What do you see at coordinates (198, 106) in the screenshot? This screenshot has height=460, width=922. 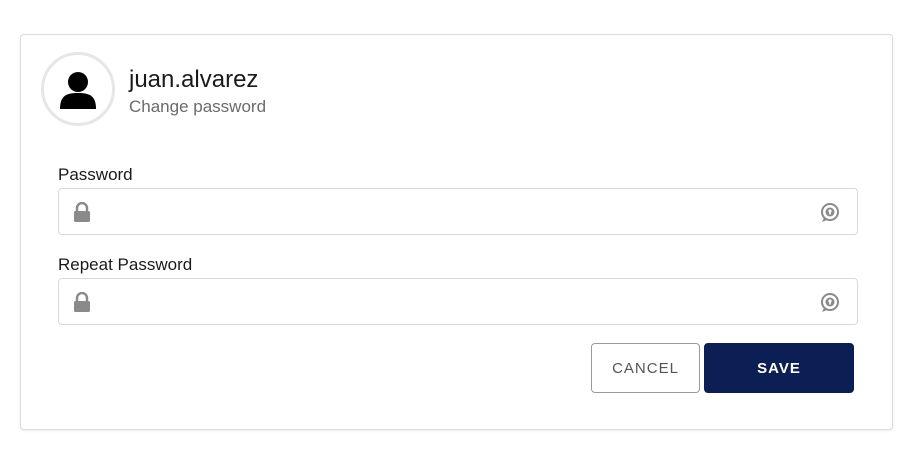 I see `page-subtitle: Change password` at bounding box center [198, 106].